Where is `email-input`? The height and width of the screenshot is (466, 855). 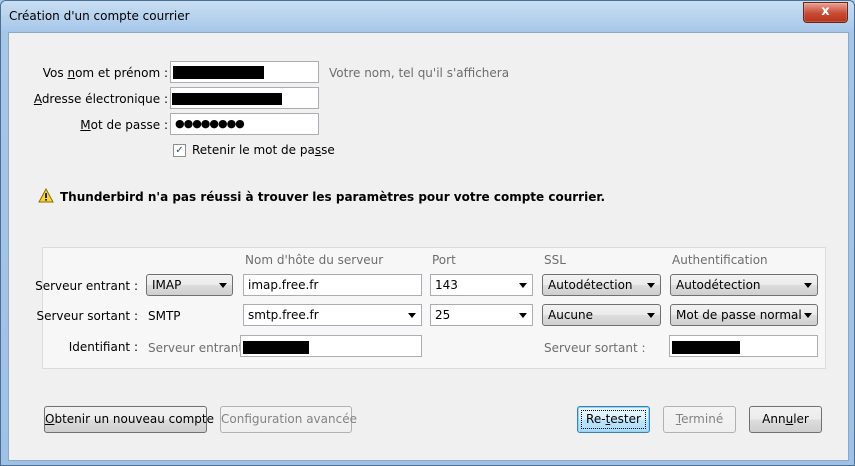 email-input is located at coordinates (244, 98).